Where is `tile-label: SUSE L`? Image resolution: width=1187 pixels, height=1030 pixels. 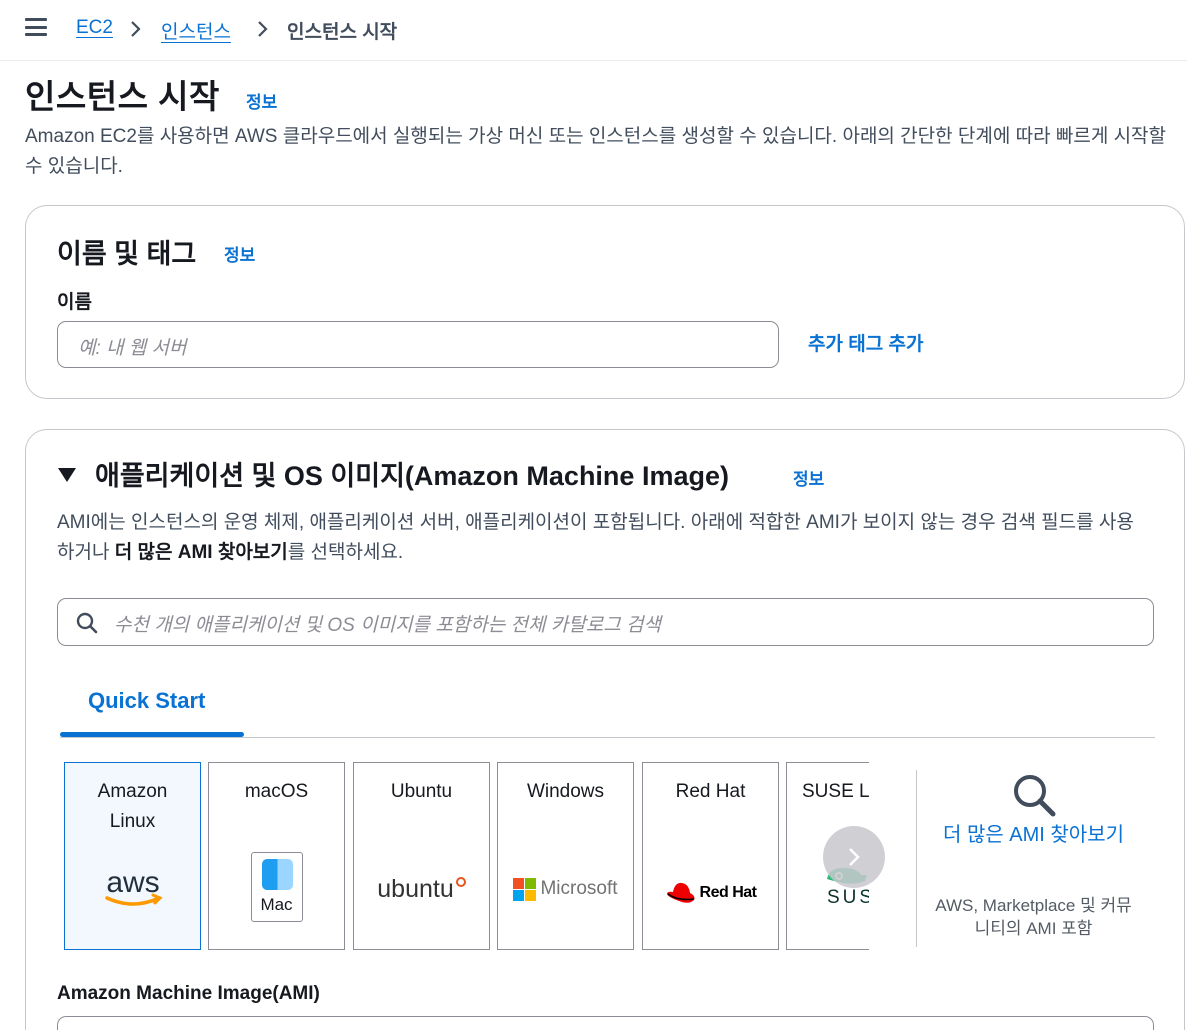
tile-label: SUSE L is located at coordinates (835, 791).